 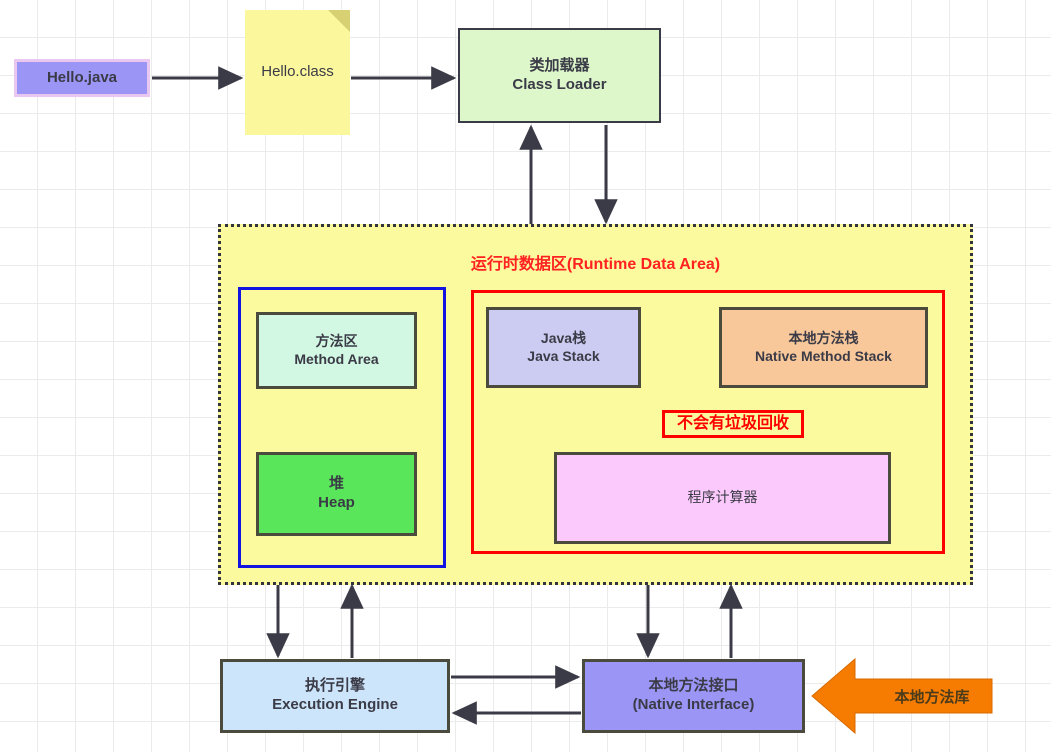 I want to click on native-method-stack-label-en: Native Method Stack, so click(x=823, y=355).